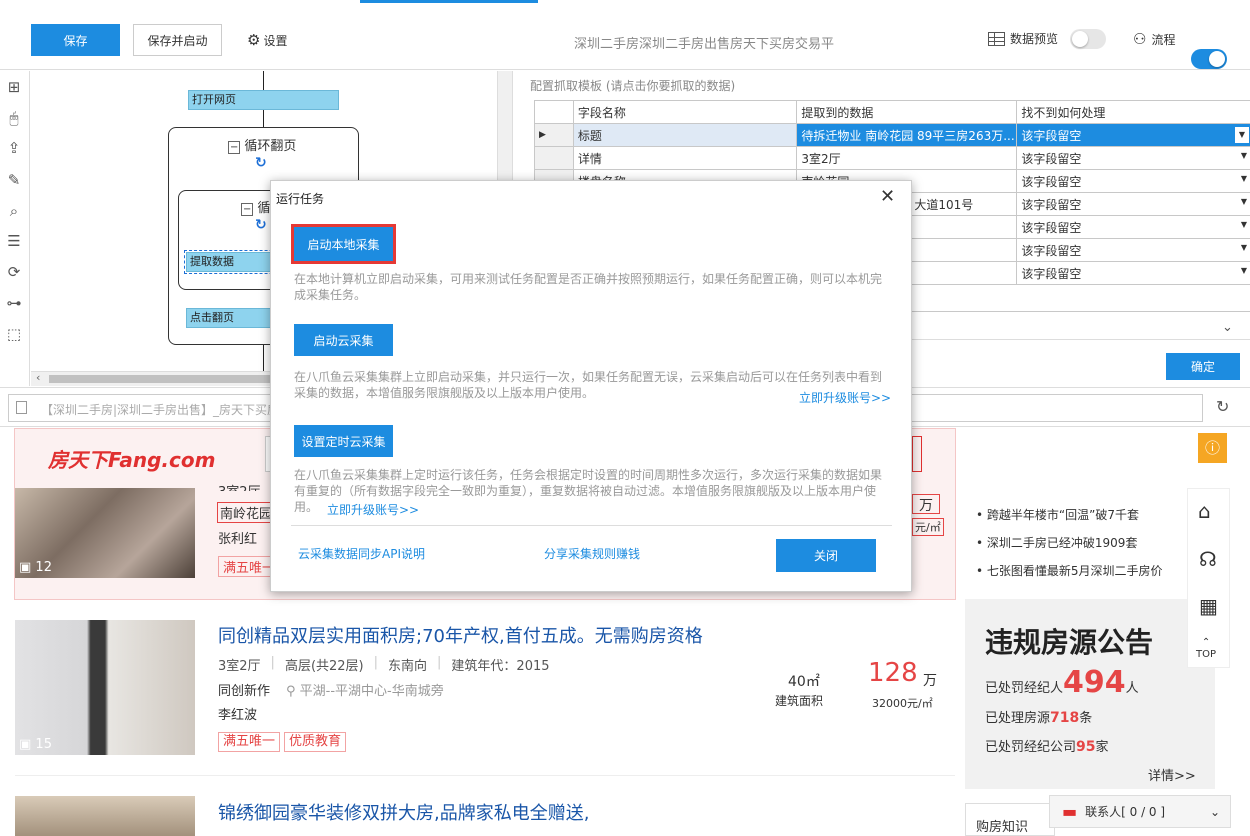 The image size is (1250, 836). Describe the element at coordinates (275, 40) in the screenshot. I see `settings-label: 设置` at that location.